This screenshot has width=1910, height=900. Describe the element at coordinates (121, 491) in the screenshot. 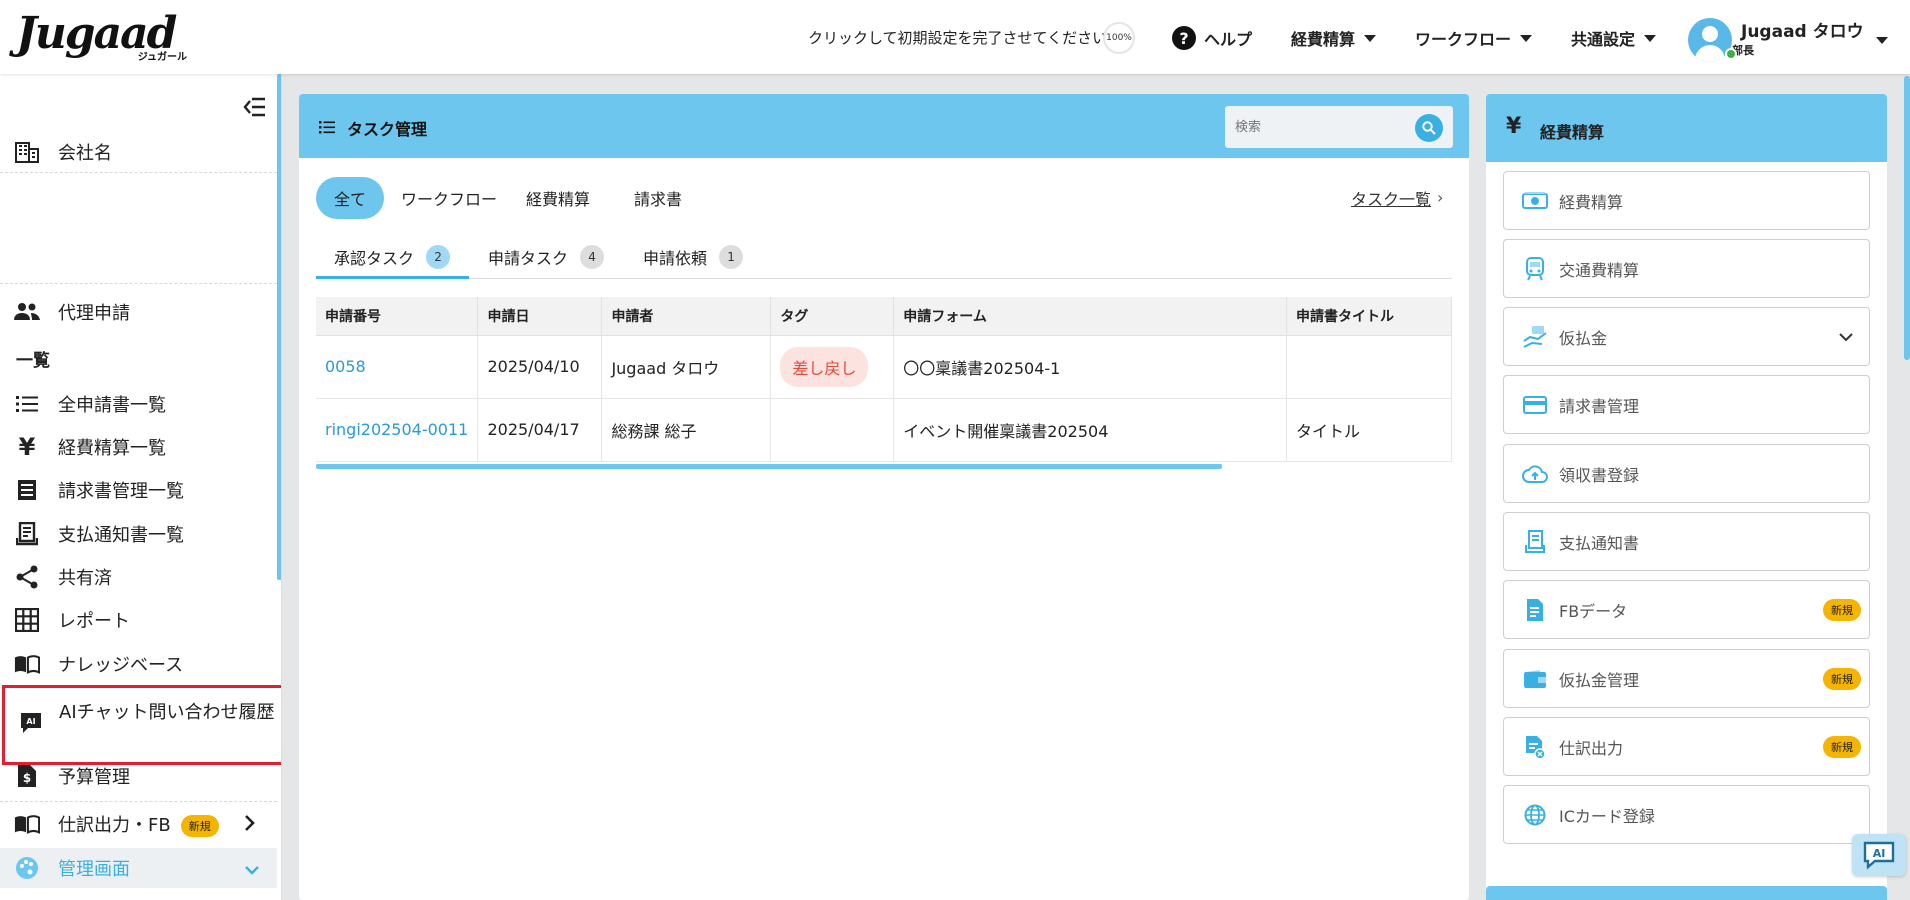

I see `sidebar-item-label: 請求書管理一覧` at that location.